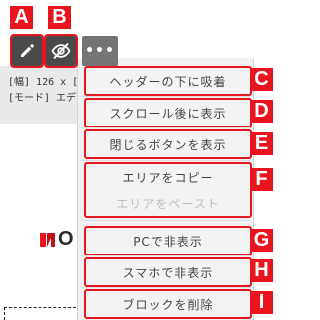 The height and width of the screenshot is (320, 320). I want to click on menu-item-sticky-header: ヘッダーの下に吸着, so click(168, 81).